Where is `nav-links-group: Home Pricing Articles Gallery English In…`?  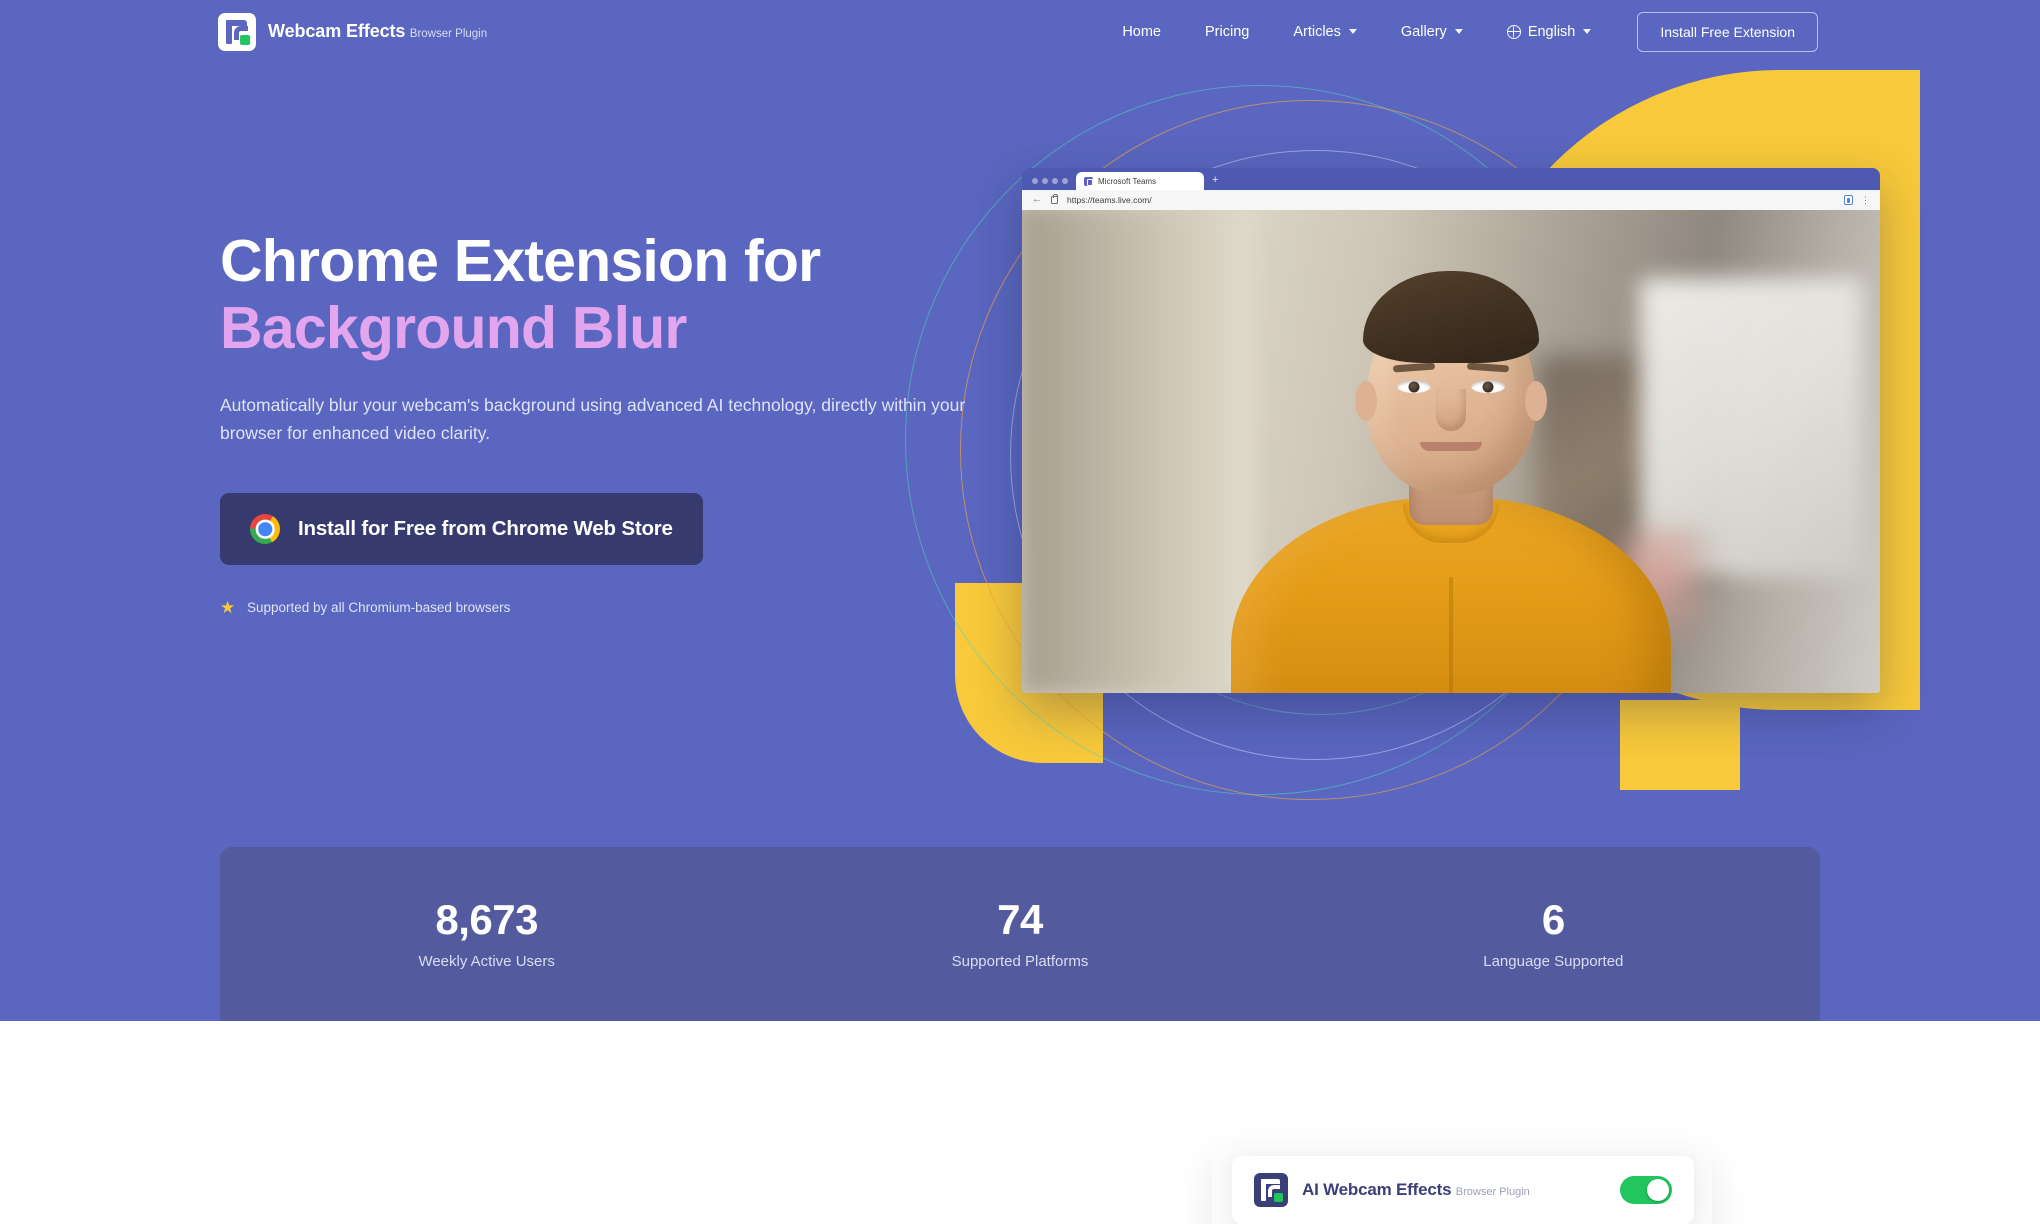 nav-links-group: Home Pricing Articles Gallery English In… is located at coordinates (1459, 31).